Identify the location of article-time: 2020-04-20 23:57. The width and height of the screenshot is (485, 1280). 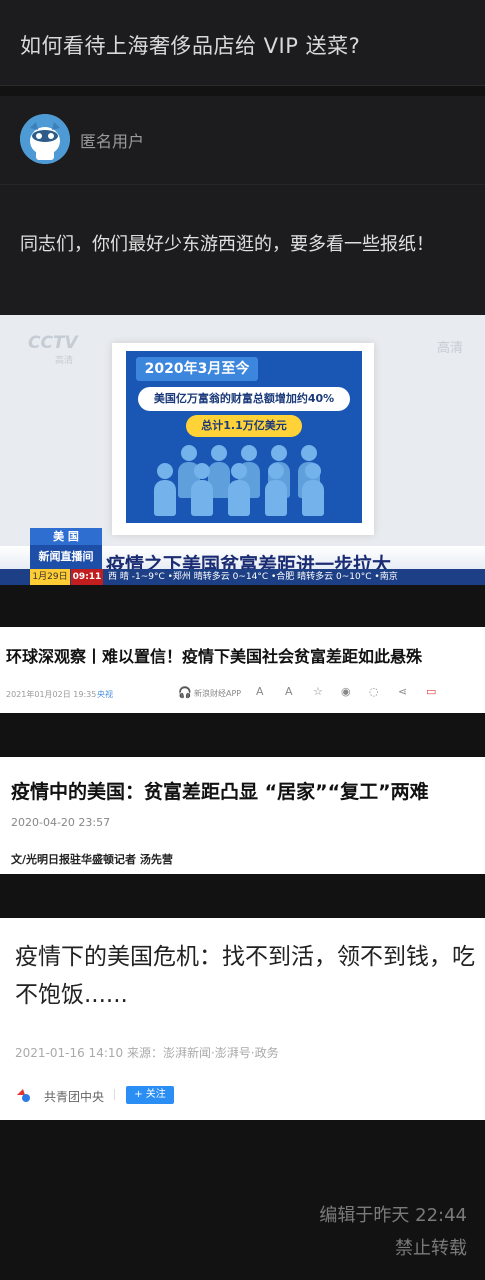
(61, 822).